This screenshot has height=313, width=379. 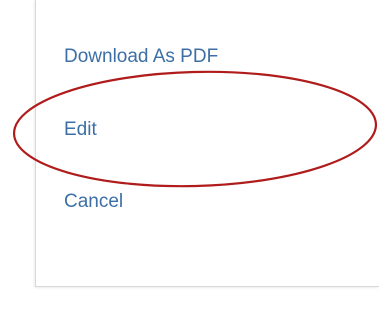 I want to click on cancel-link: Cancel, so click(x=93, y=202).